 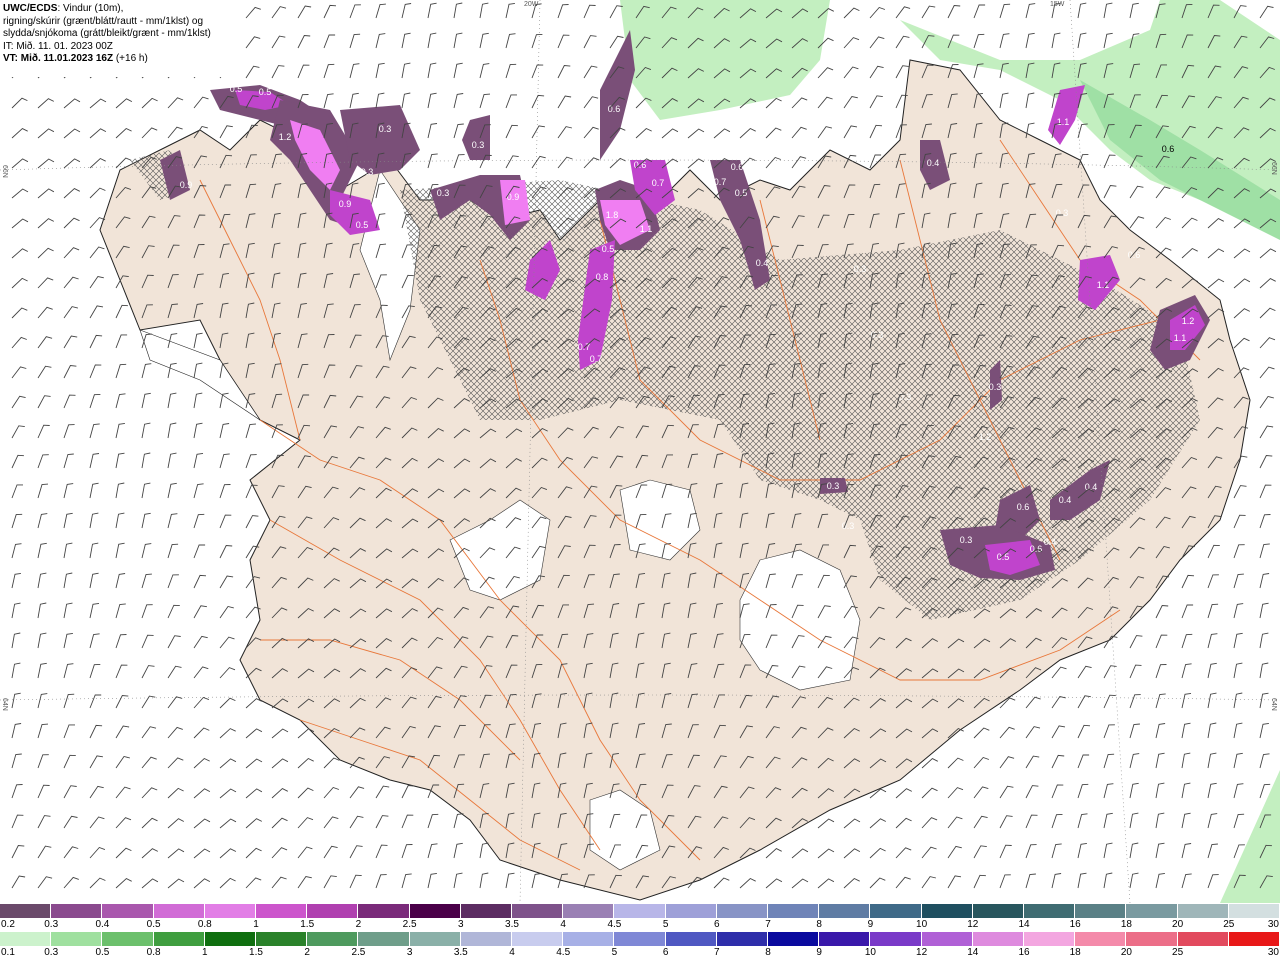 I want to click on legend-snow-colorbar, so click(x=640, y=911).